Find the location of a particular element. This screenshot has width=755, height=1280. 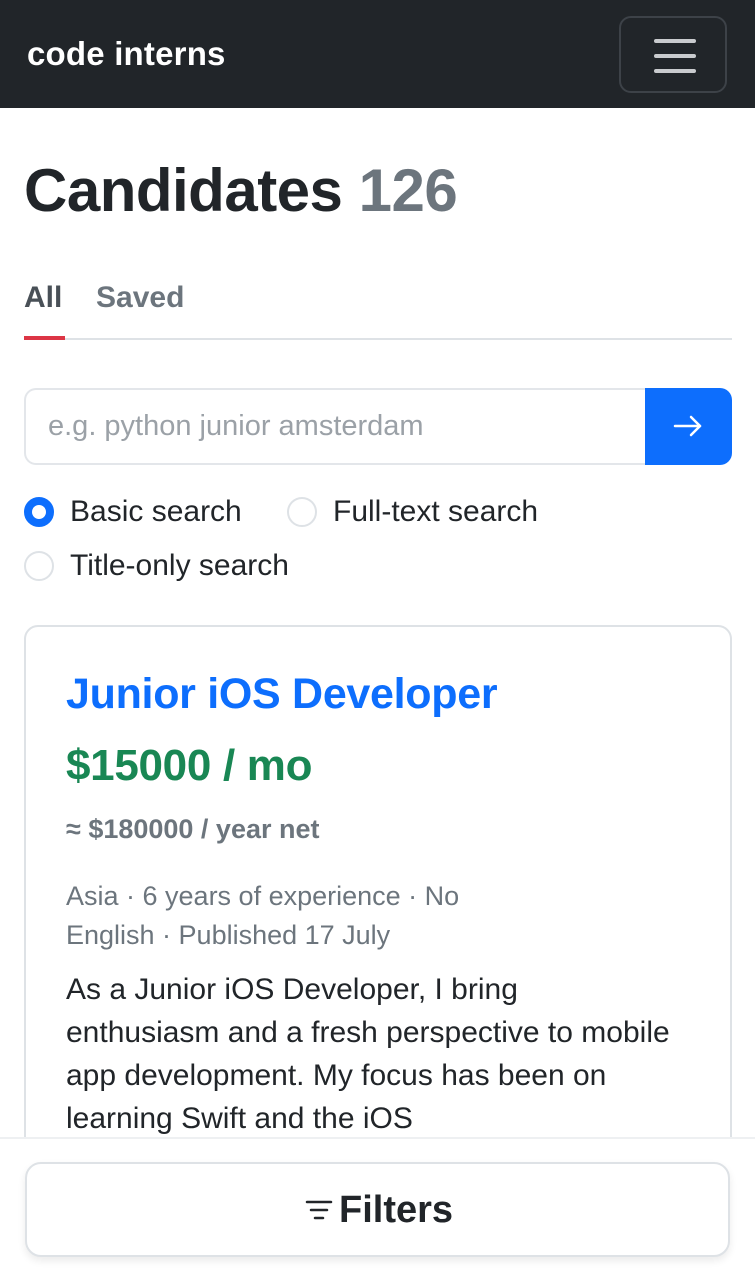

brand-logo: code interns is located at coordinates (126, 54).